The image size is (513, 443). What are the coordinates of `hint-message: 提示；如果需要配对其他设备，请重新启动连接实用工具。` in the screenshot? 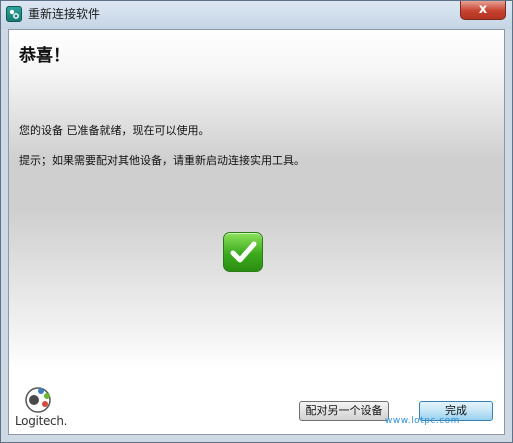 It's located at (162, 160).